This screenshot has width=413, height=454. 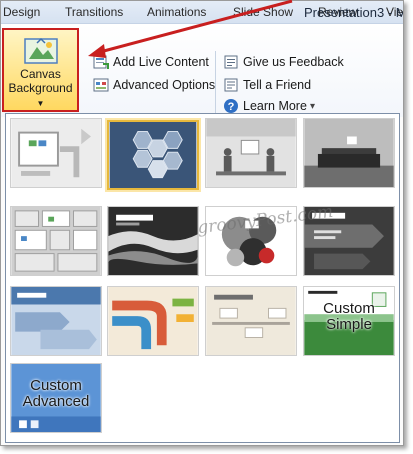 What do you see at coordinates (94, 12) in the screenshot?
I see `tab-transitions: Transitions` at bounding box center [94, 12].